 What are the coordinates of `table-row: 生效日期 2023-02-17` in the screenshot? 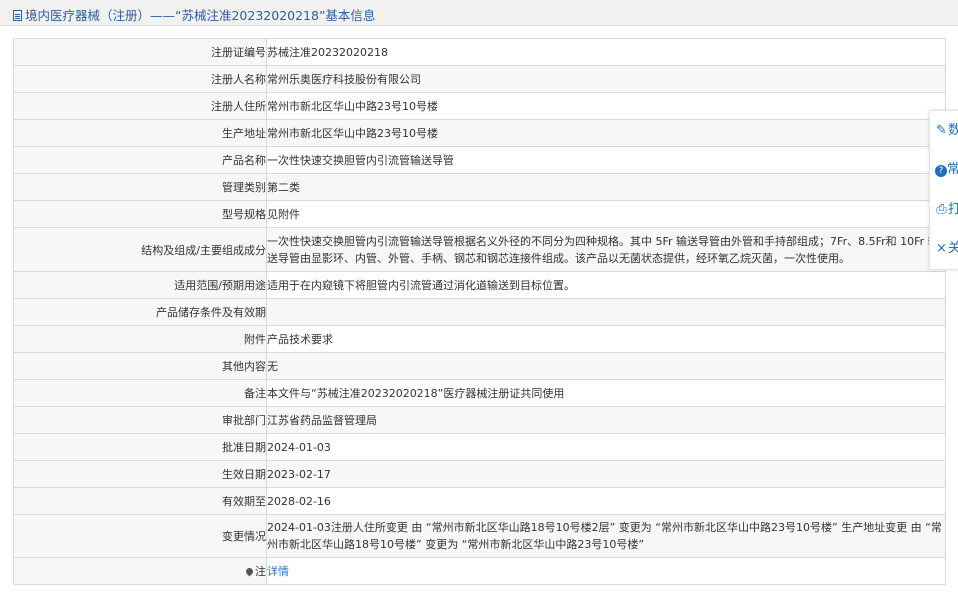 It's located at (479, 474).